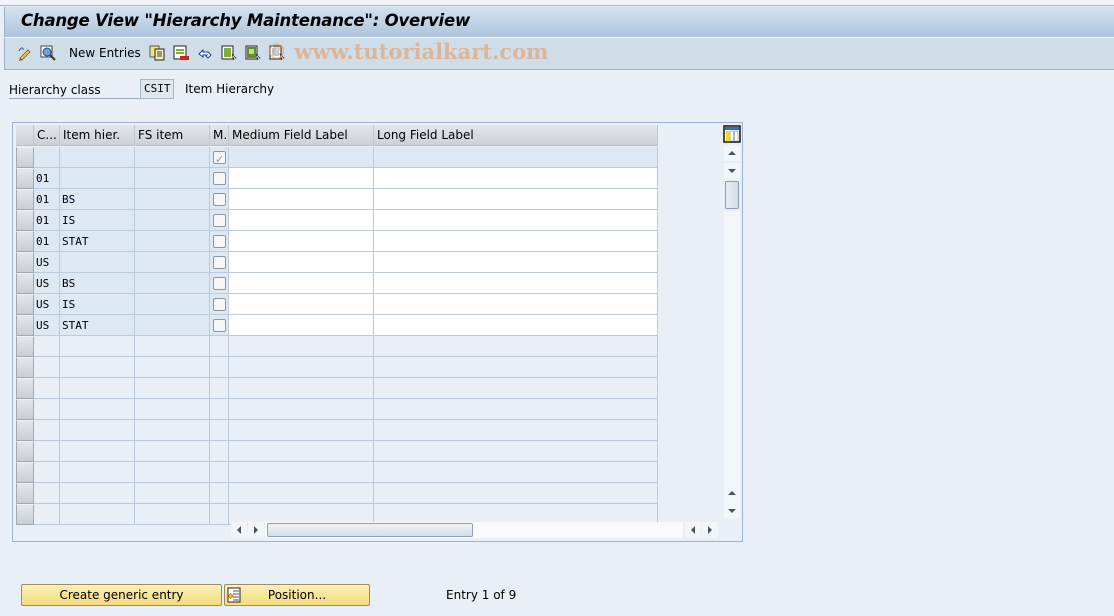 This screenshot has width=1114, height=616. I want to click on undo-icon, so click(205, 53).